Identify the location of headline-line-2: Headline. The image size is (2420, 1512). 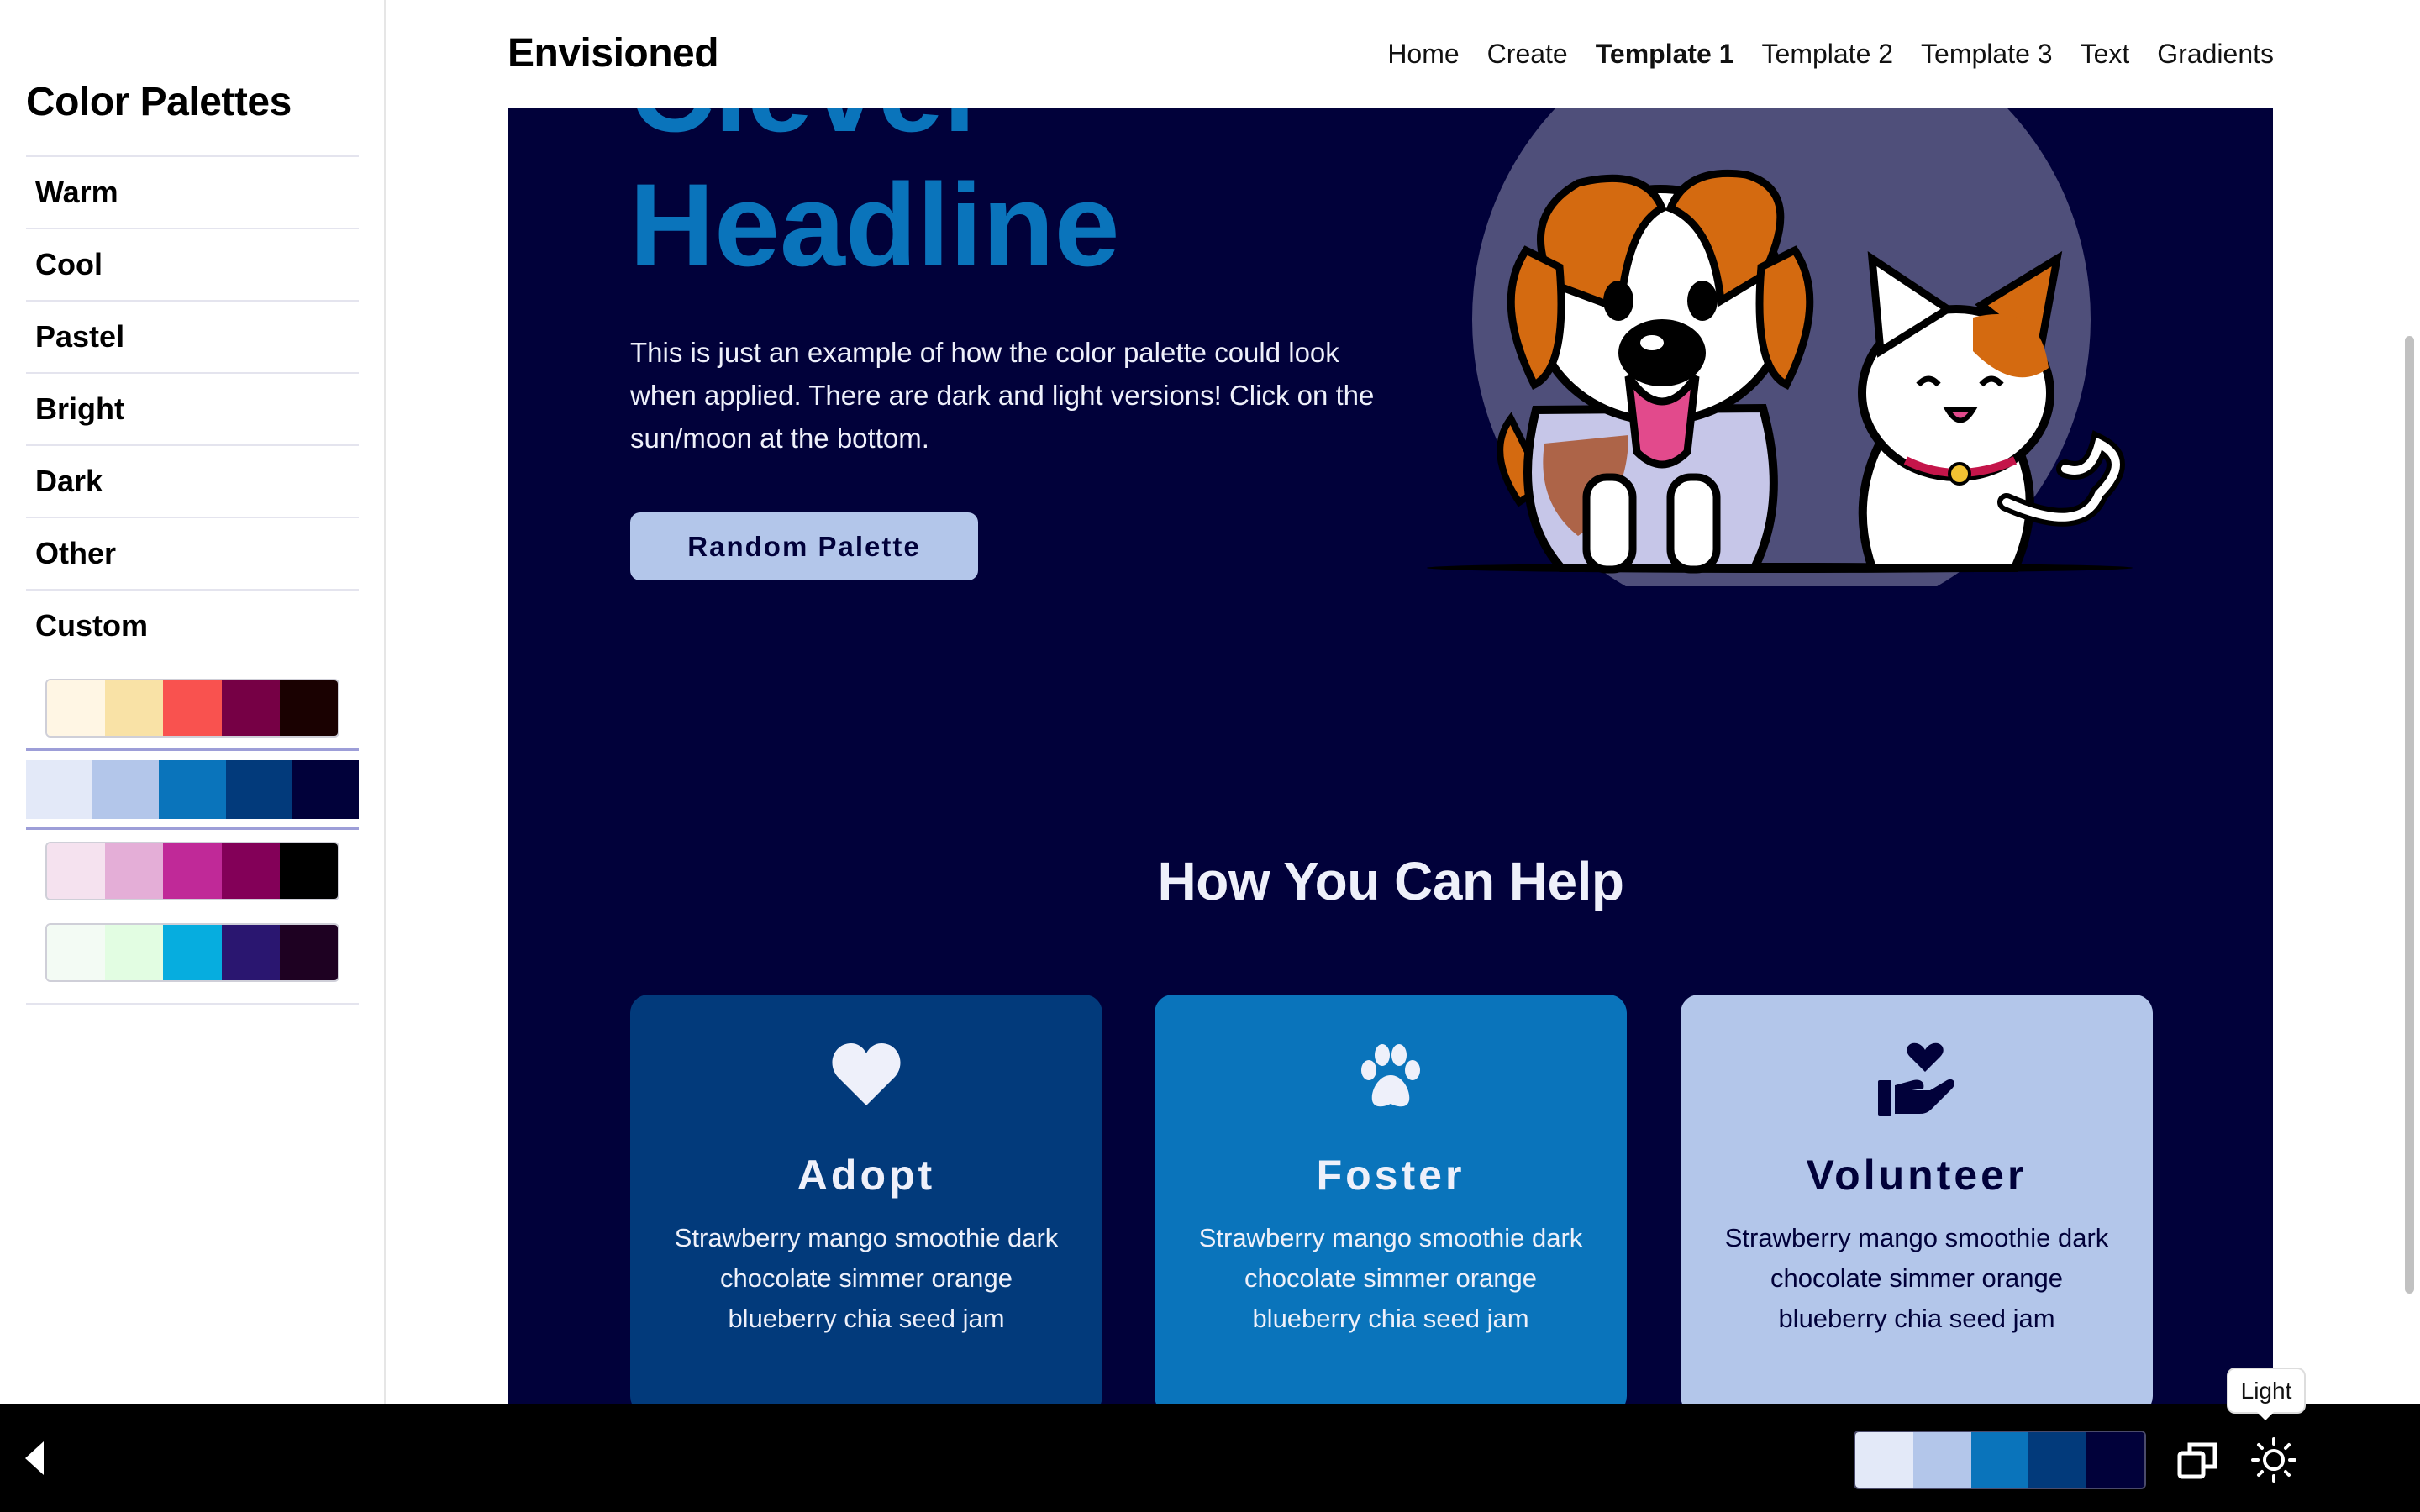
(874, 225).